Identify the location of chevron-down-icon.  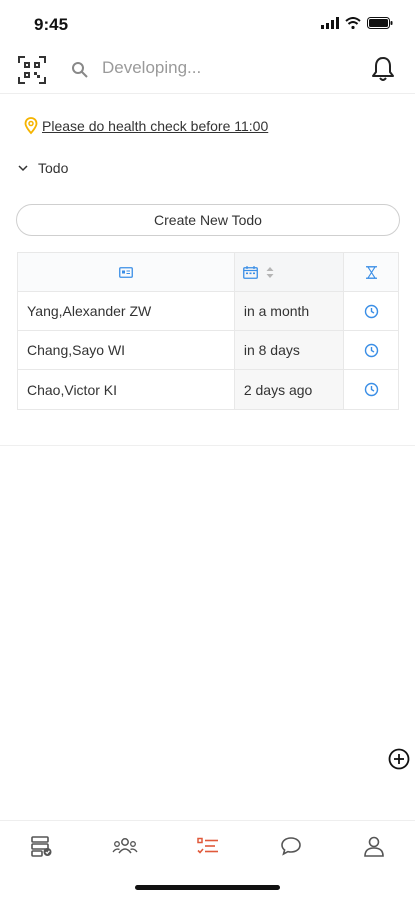
(23, 168).